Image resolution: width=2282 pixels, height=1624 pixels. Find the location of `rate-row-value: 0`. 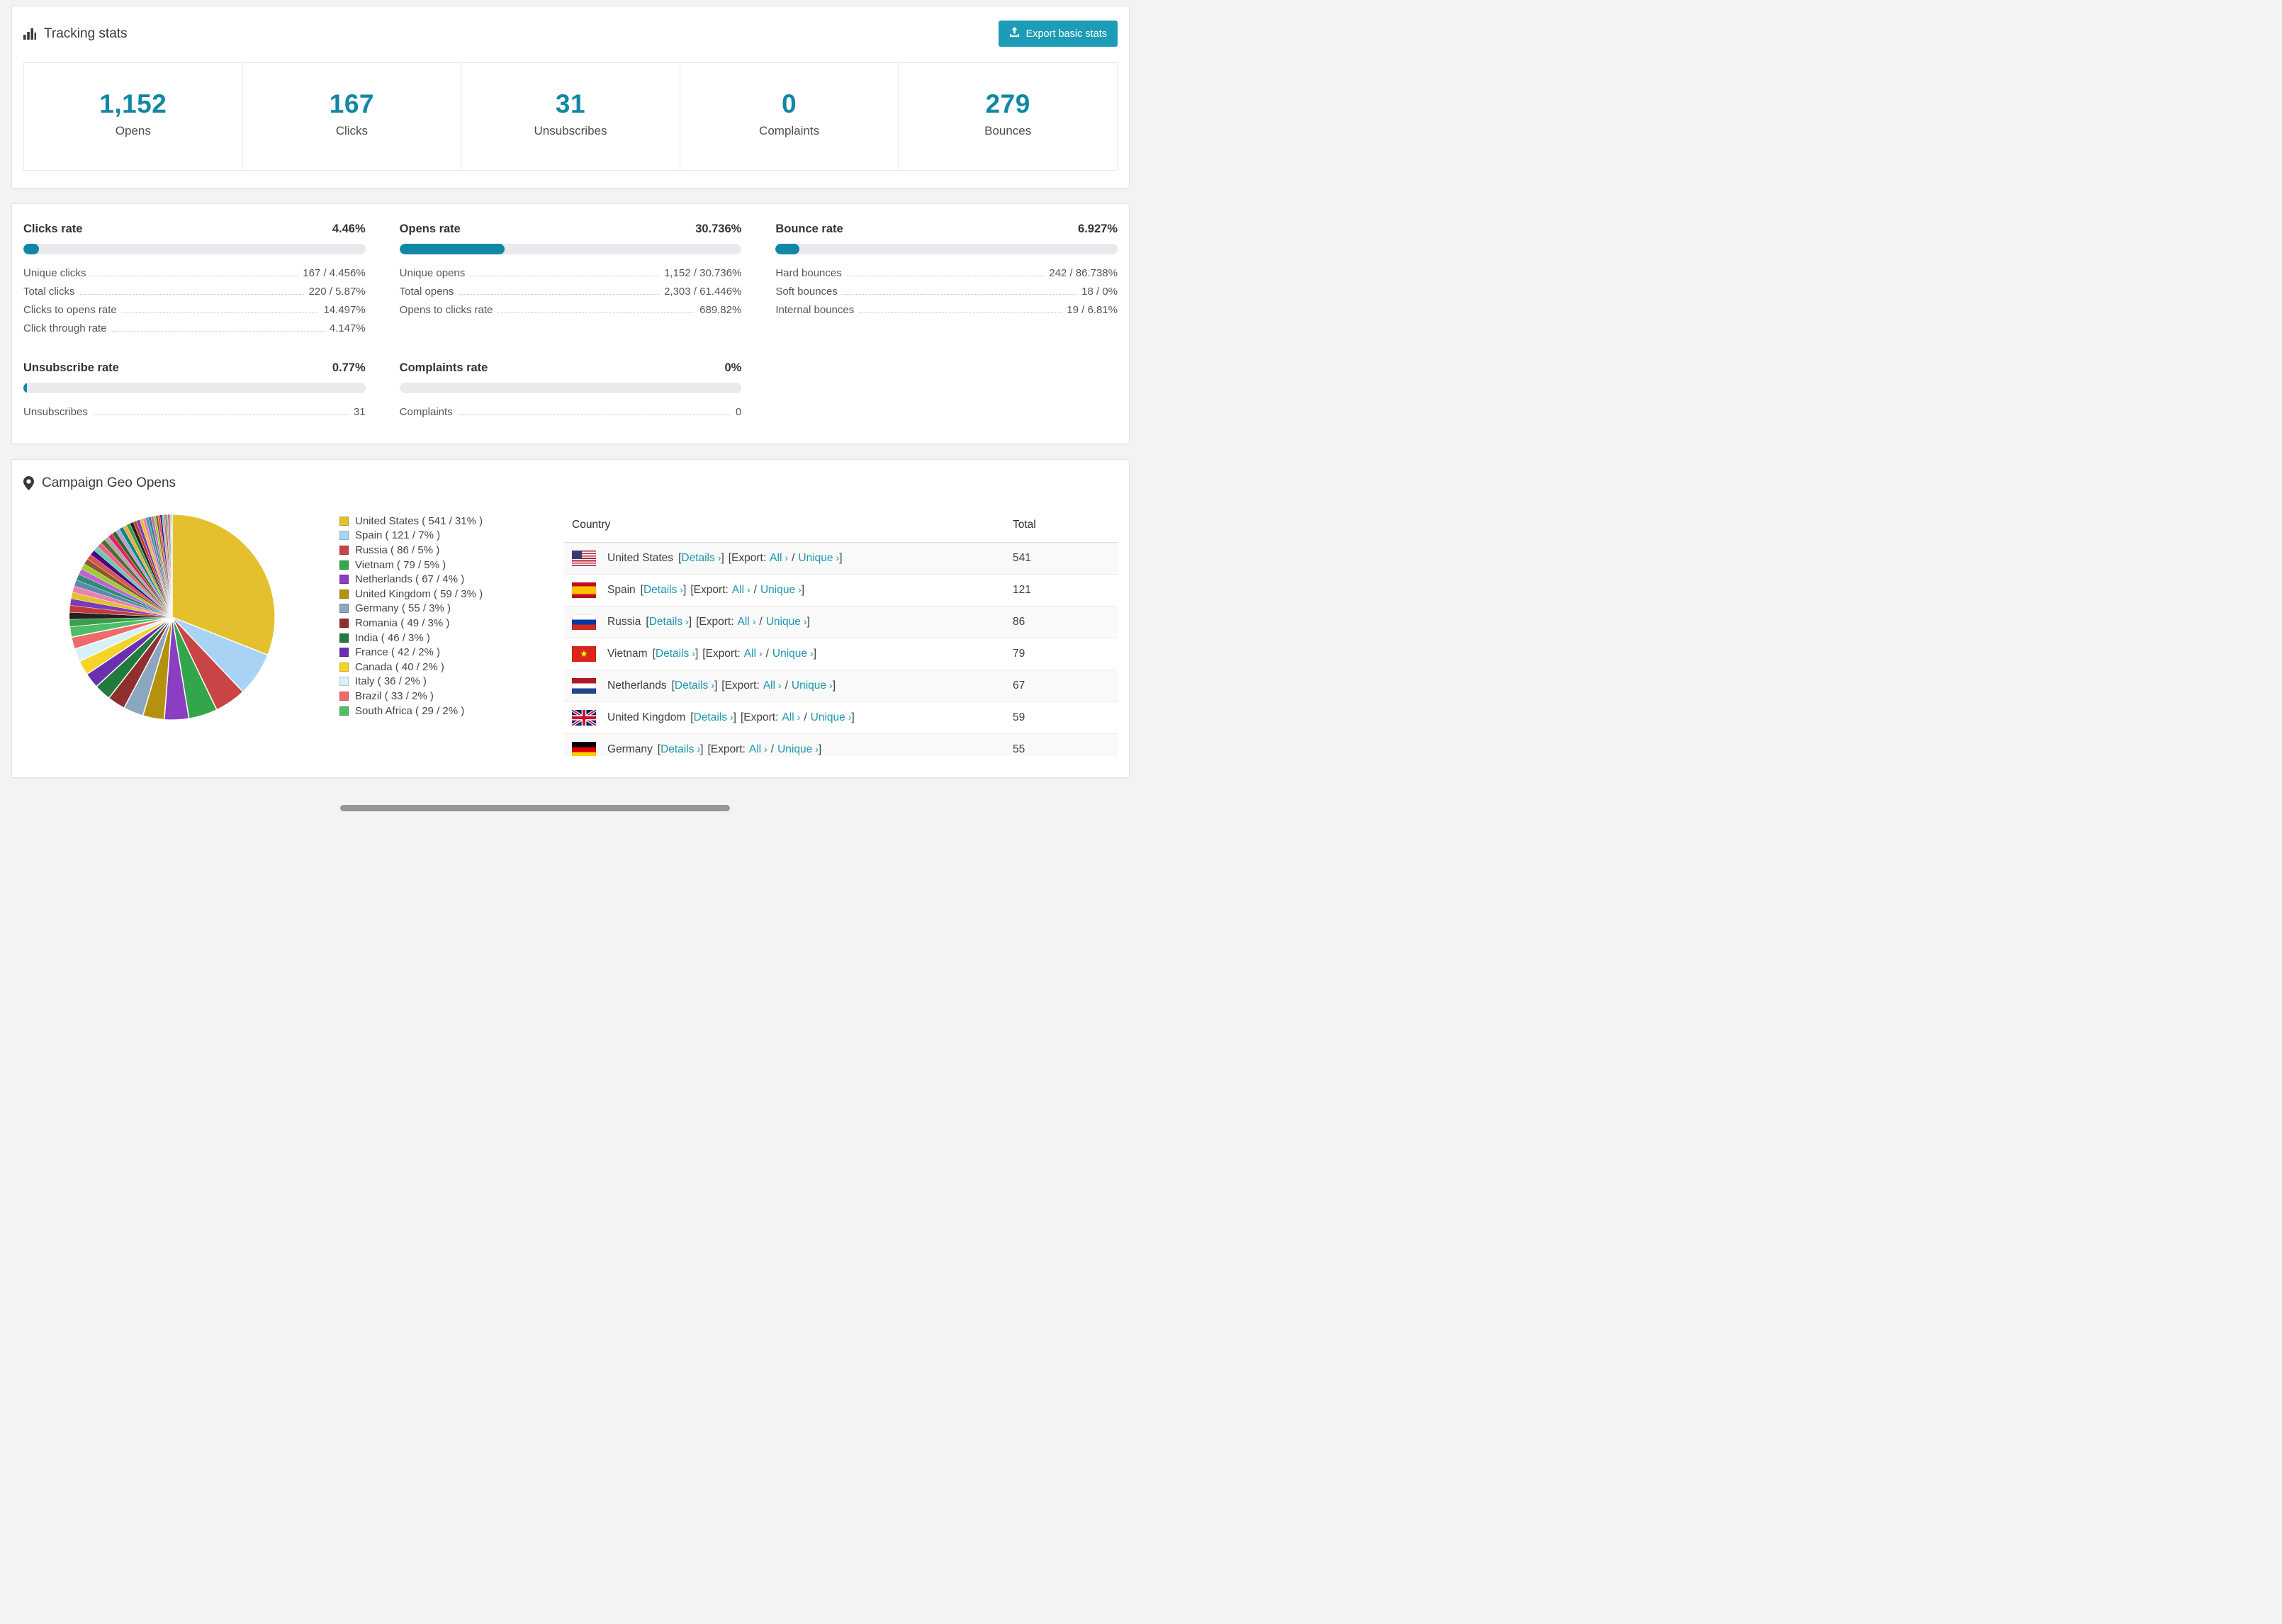

rate-row-value: 0 is located at coordinates (738, 412).